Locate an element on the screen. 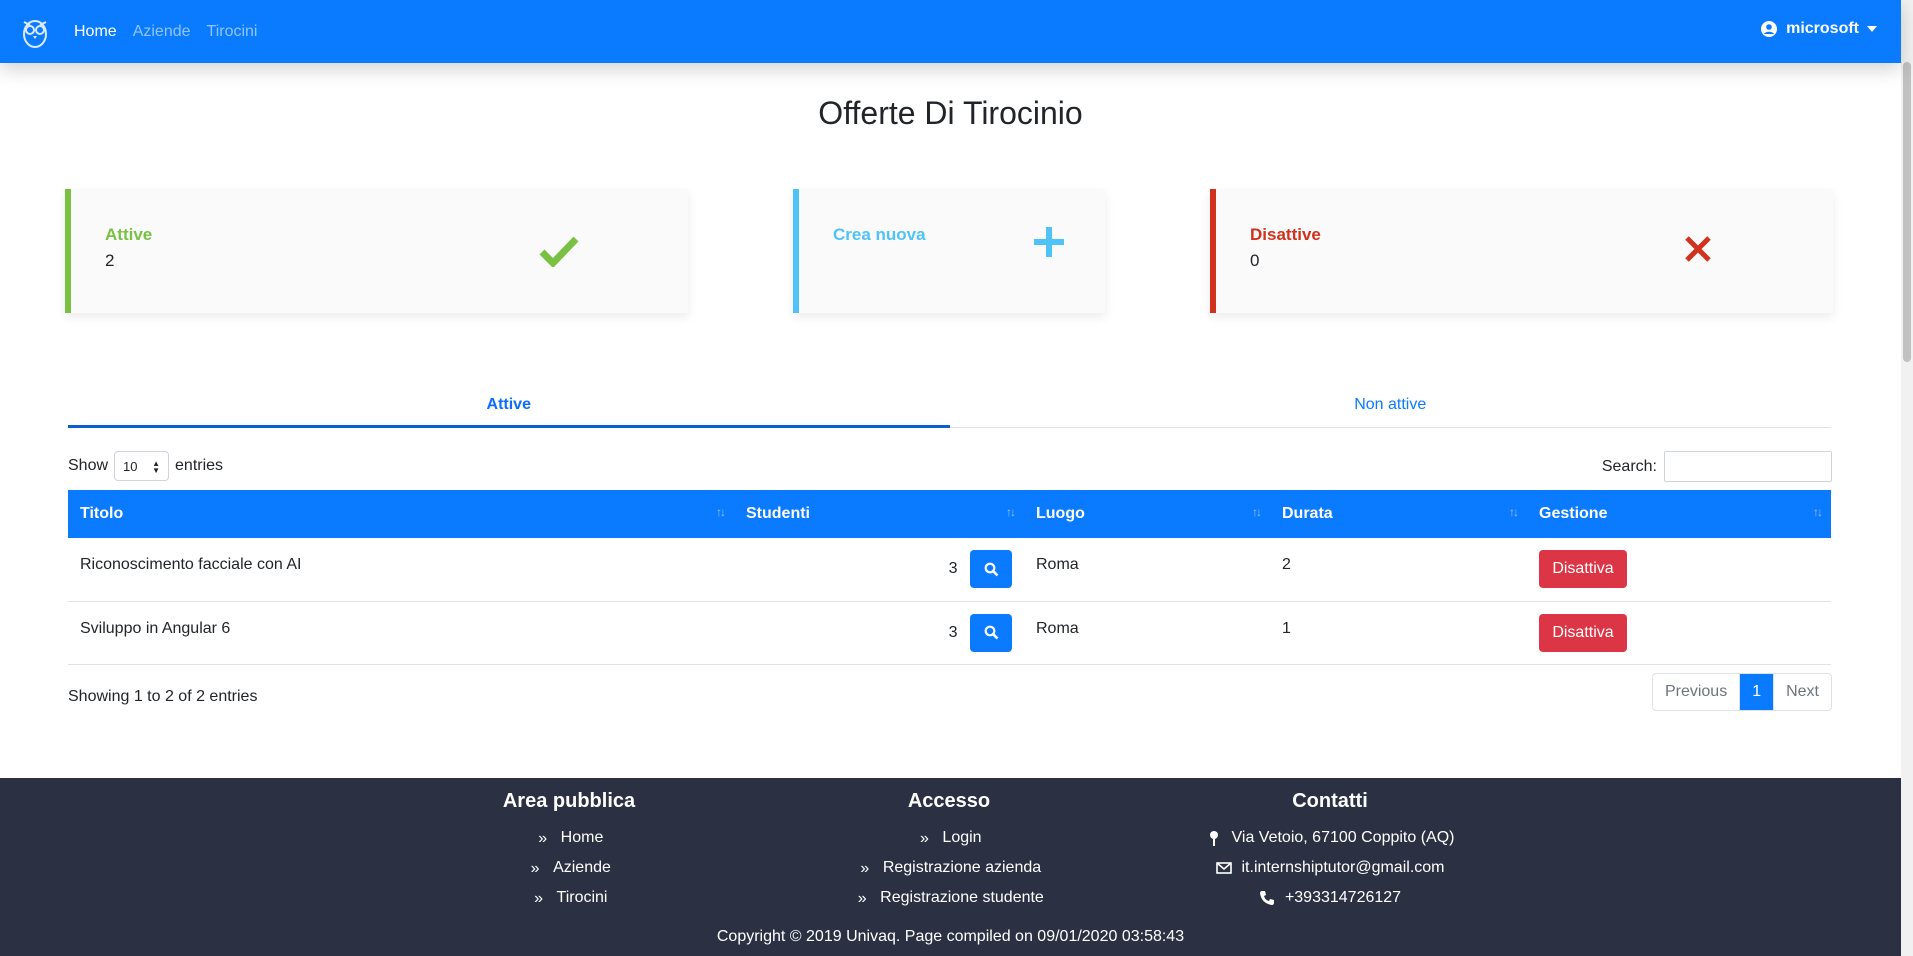 The height and width of the screenshot is (956, 1913). cell-durata: 1 is located at coordinates (1398, 633).